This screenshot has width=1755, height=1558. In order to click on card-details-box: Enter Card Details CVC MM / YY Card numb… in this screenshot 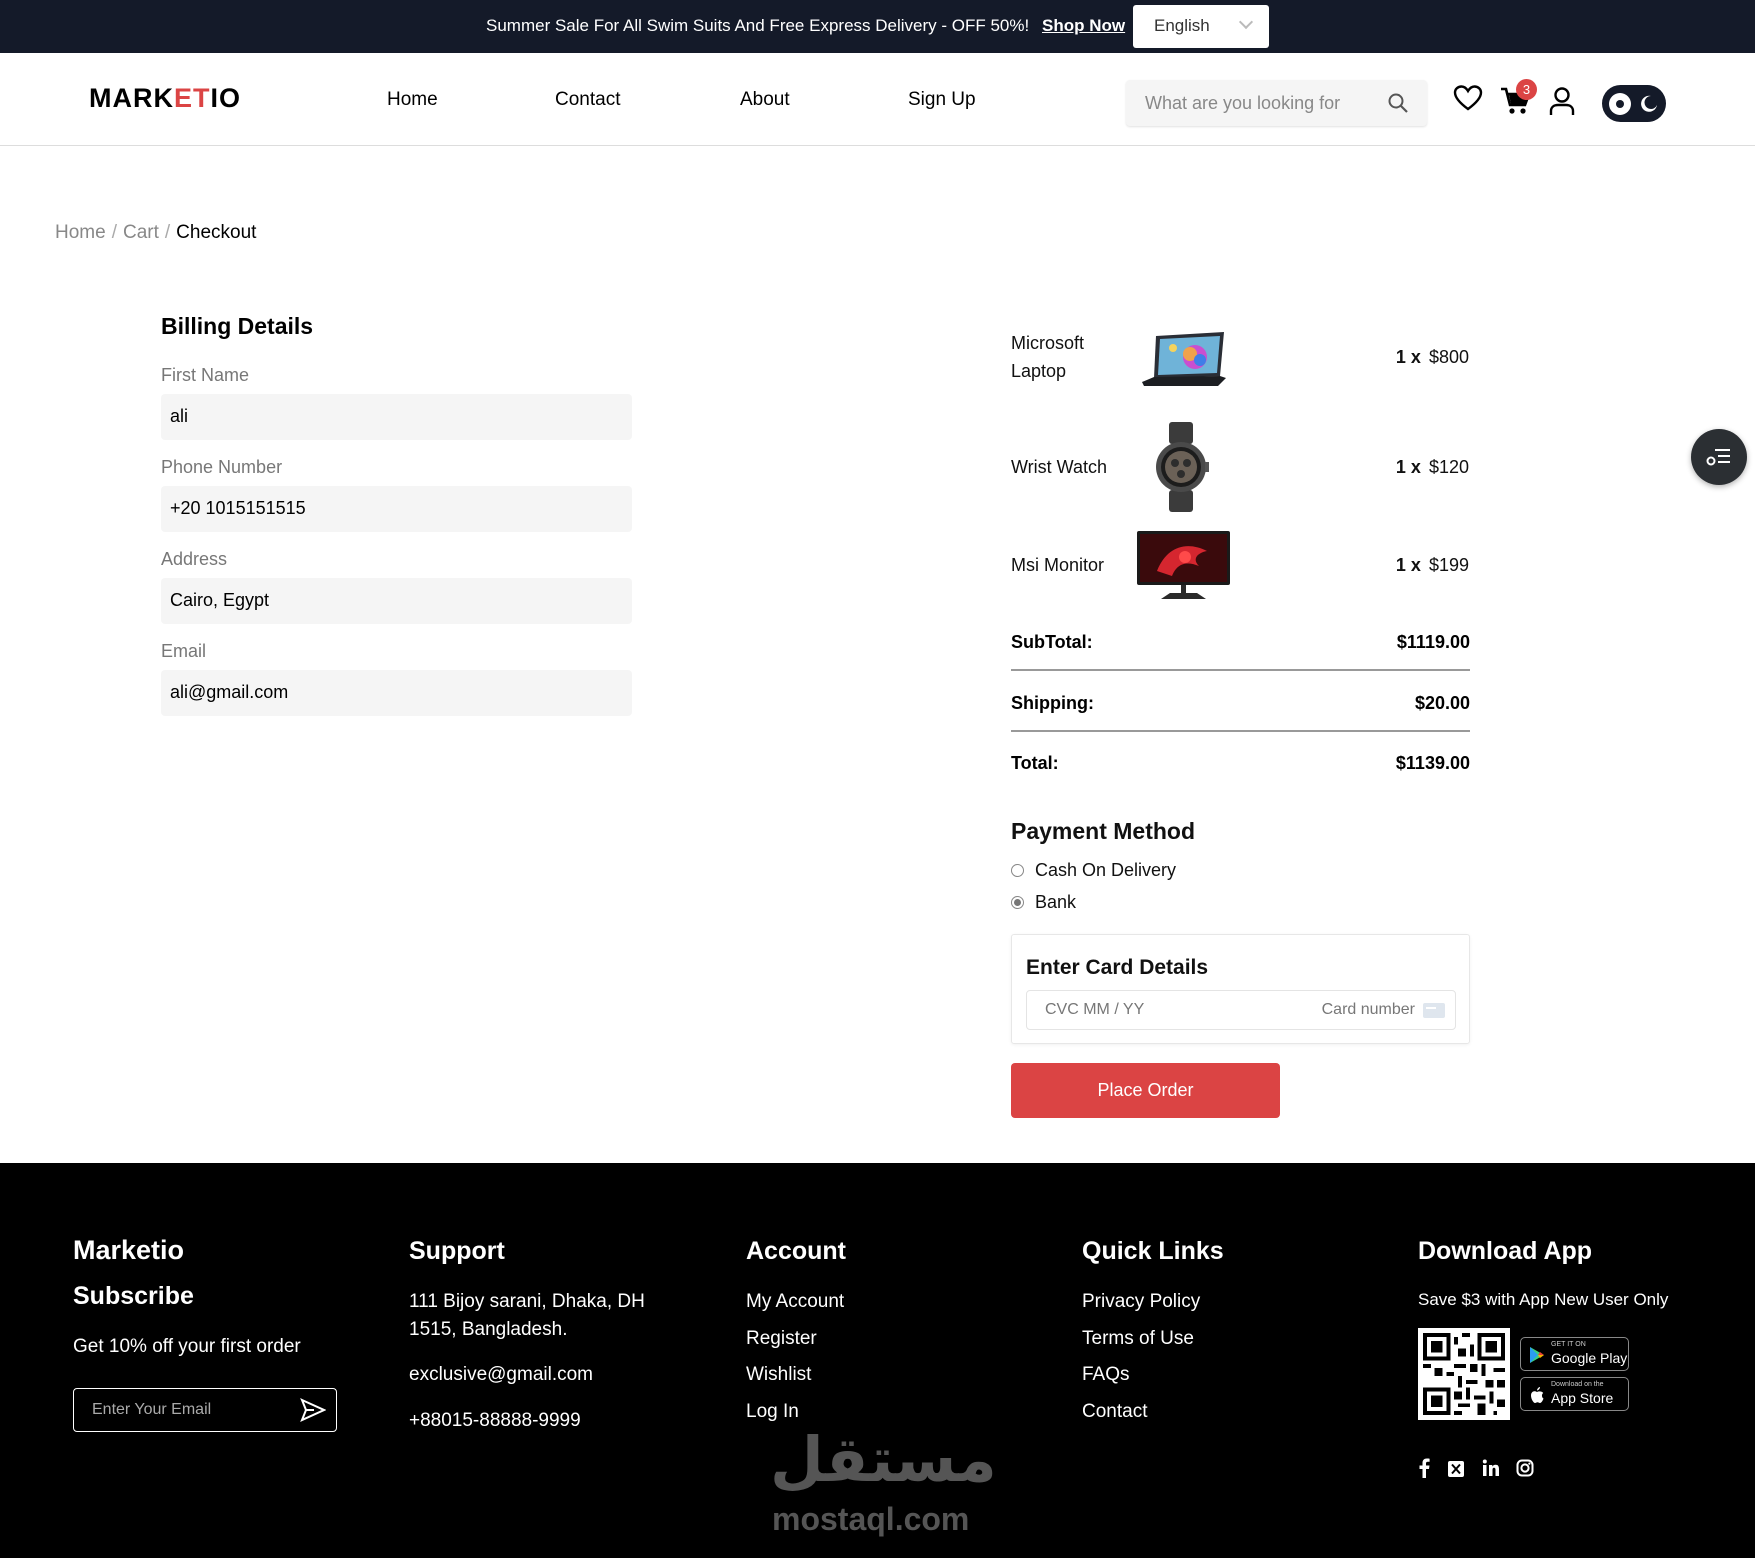, I will do `click(1240, 989)`.